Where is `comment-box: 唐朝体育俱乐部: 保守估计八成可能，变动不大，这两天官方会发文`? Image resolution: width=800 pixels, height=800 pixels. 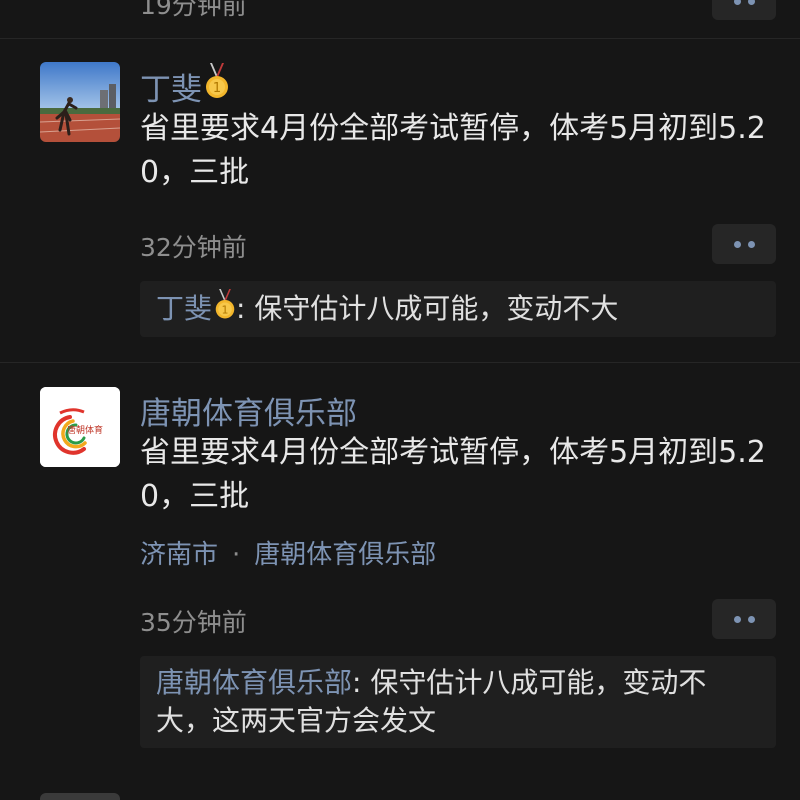
comment-box: 唐朝体育俱乐部: 保守估计八成可能，变动不大，这两天官方会发文 is located at coordinates (458, 702).